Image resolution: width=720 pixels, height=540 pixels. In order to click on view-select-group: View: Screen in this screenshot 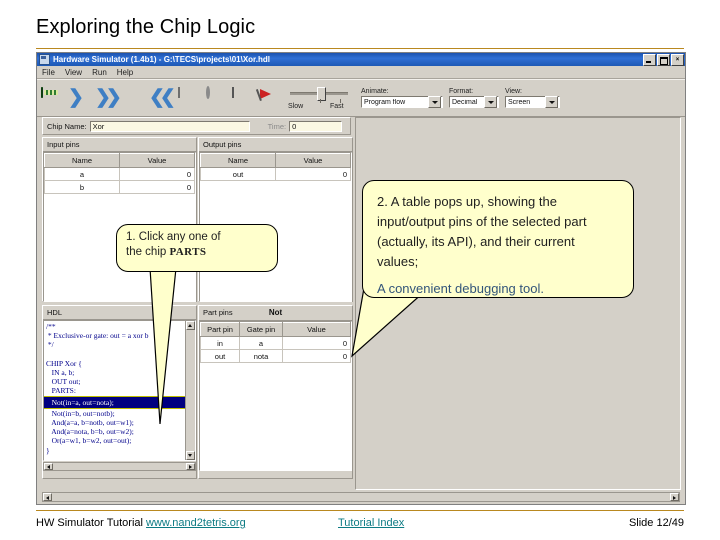, I will do `click(532, 98)`.